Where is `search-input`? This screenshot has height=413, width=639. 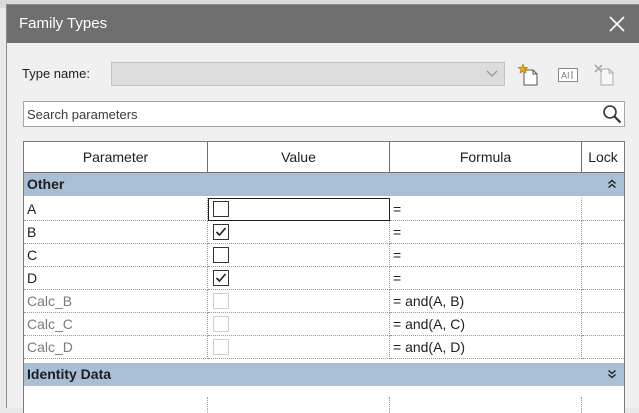 search-input is located at coordinates (307, 114).